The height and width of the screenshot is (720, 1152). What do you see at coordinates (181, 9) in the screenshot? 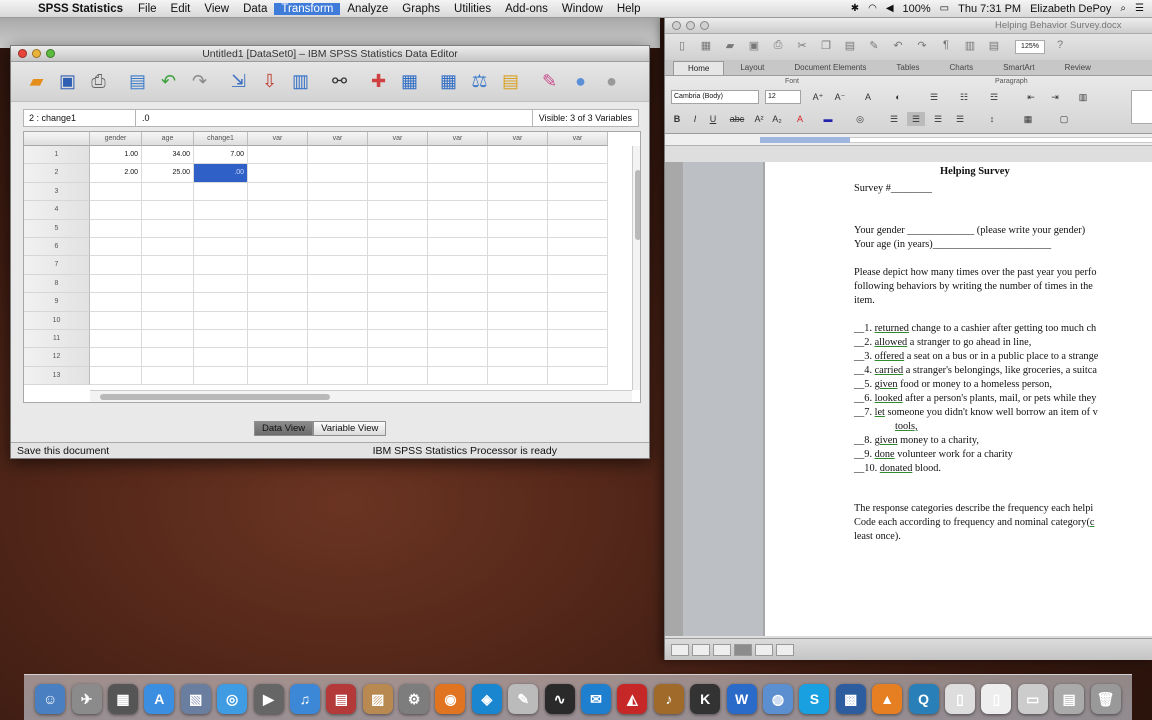
I see `menu-edit: Edit` at bounding box center [181, 9].